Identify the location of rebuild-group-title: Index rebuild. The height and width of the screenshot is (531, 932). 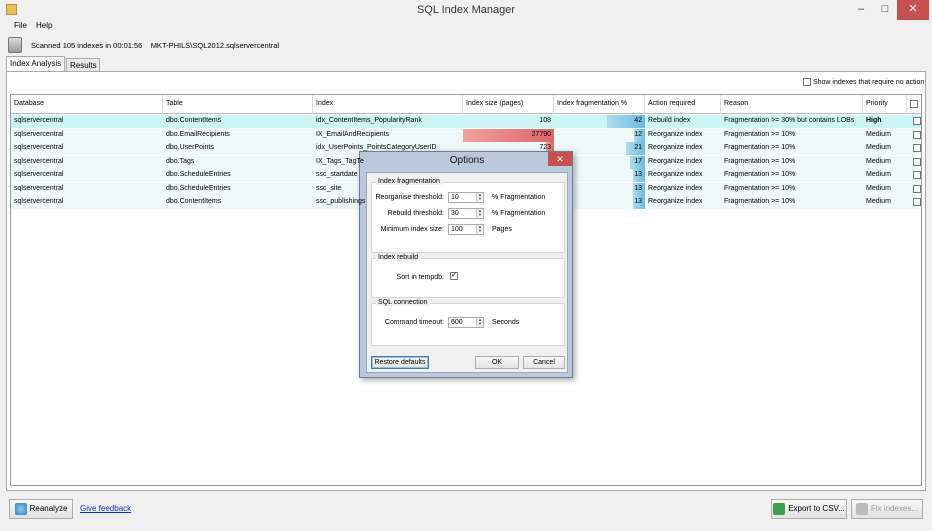
(398, 257).